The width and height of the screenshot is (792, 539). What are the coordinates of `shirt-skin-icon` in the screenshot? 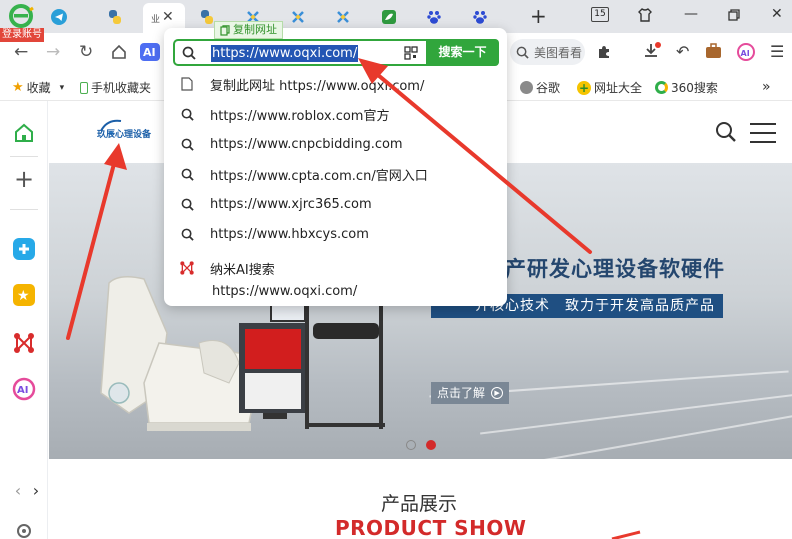 It's located at (645, 15).